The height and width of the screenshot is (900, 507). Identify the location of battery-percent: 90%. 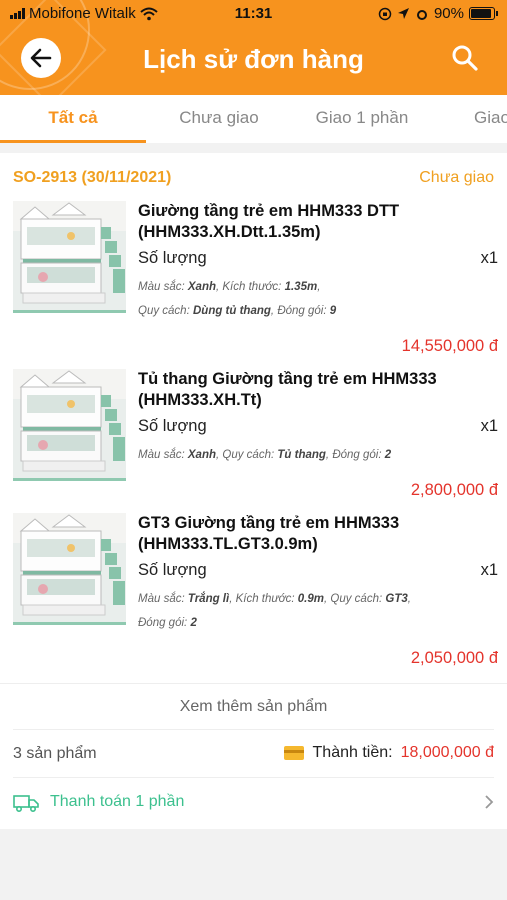
(448, 13).